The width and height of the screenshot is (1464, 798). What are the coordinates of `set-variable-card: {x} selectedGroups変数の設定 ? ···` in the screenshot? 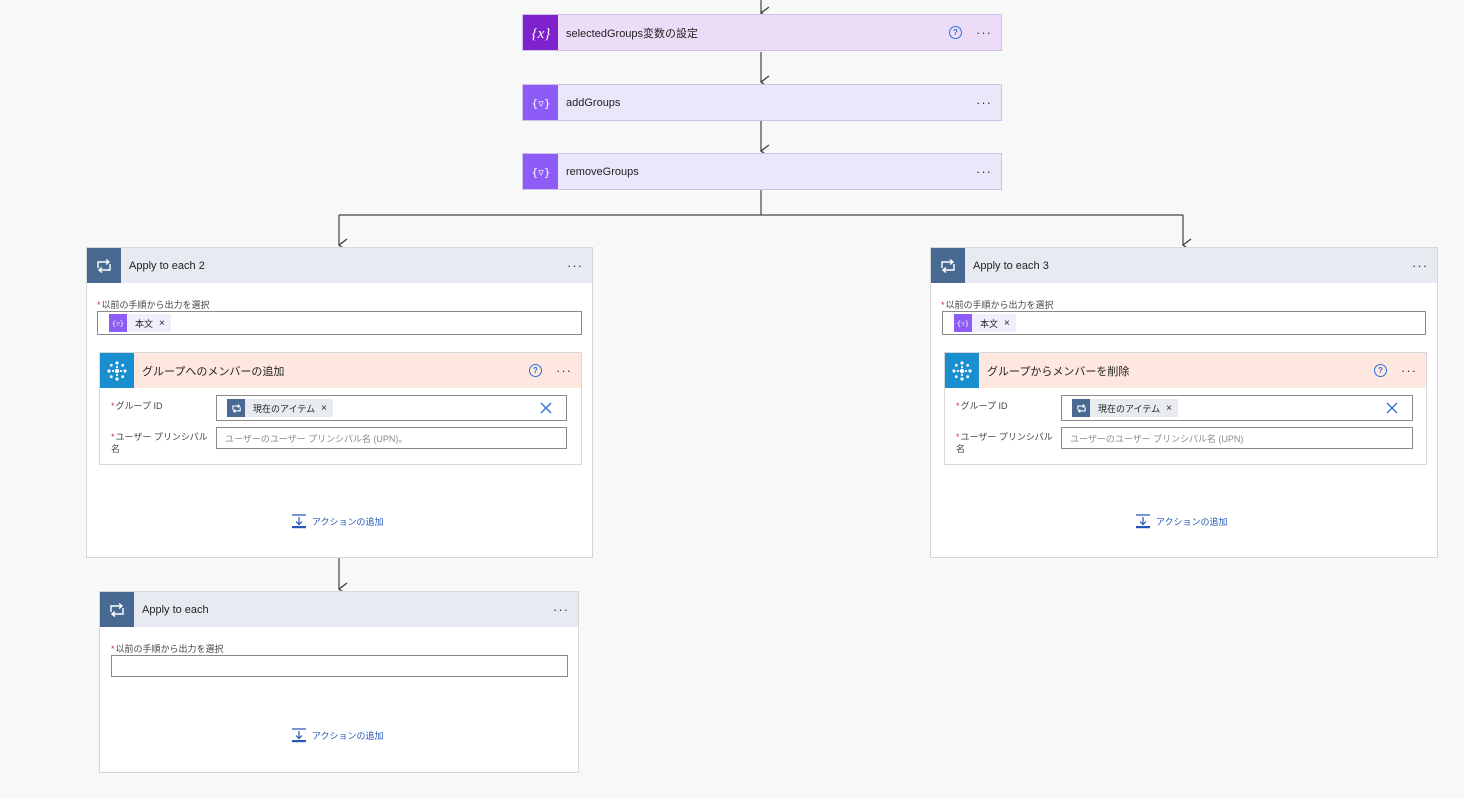 It's located at (762, 32).